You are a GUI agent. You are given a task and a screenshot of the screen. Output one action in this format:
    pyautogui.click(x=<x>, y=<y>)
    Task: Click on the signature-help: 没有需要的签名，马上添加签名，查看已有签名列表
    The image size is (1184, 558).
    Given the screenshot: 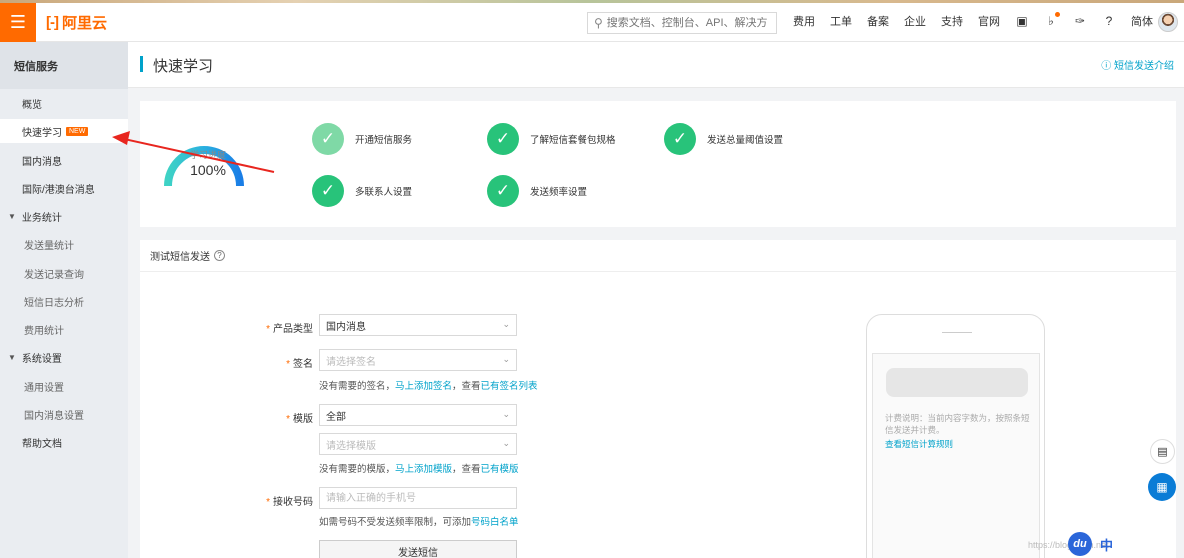 What is the action you would take?
    pyautogui.click(x=428, y=386)
    